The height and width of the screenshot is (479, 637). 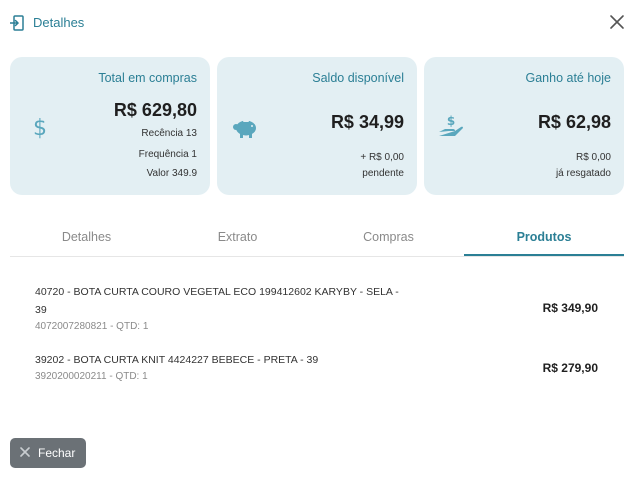 I want to click on card-value: R$ 62,98, so click(x=574, y=122).